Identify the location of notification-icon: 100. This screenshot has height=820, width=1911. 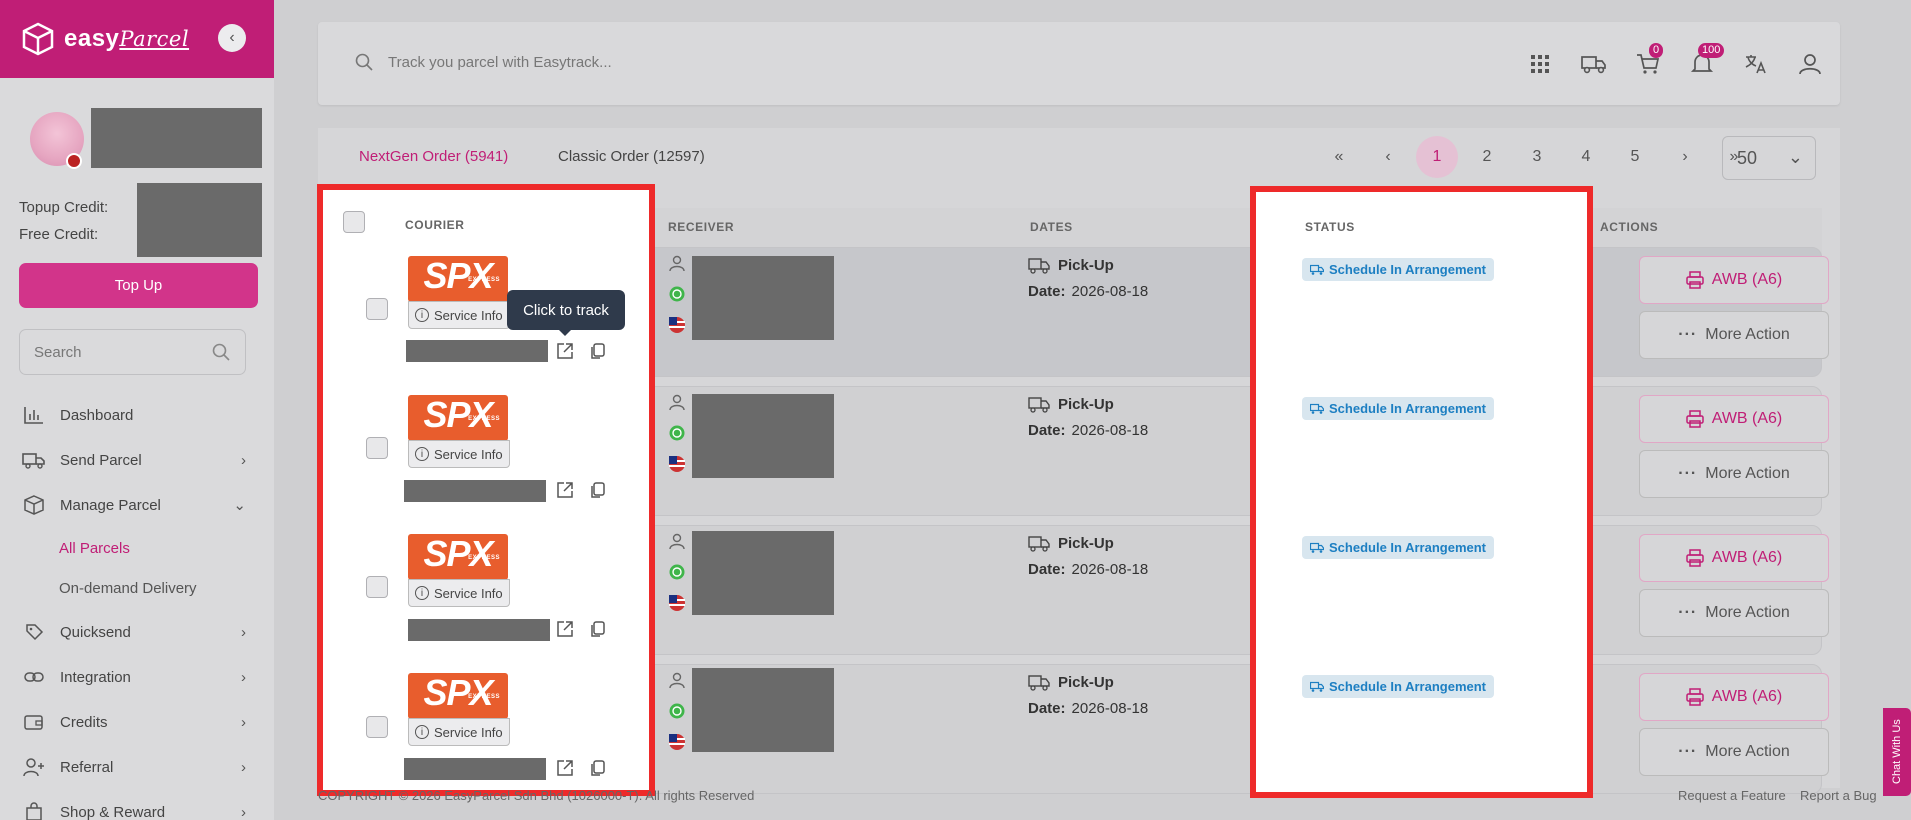
(1706, 60).